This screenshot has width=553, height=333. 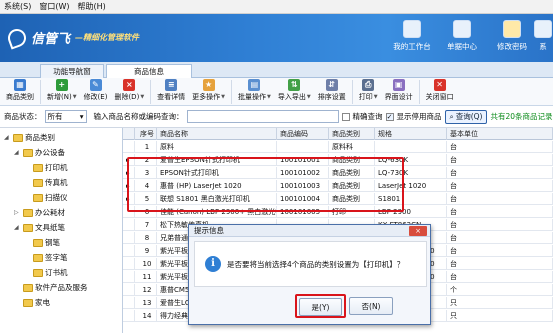 I want to click on sort-icon: ⇵, so click(x=331, y=85).